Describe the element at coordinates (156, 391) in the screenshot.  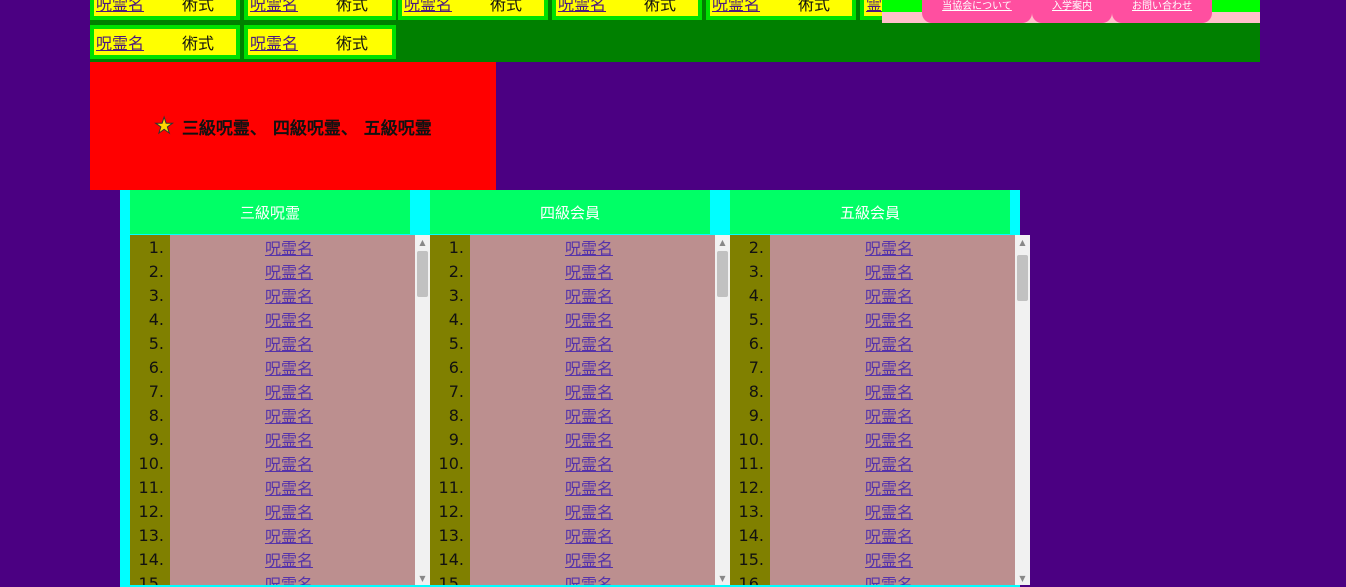
I see `list-item-number: 7.` at that location.